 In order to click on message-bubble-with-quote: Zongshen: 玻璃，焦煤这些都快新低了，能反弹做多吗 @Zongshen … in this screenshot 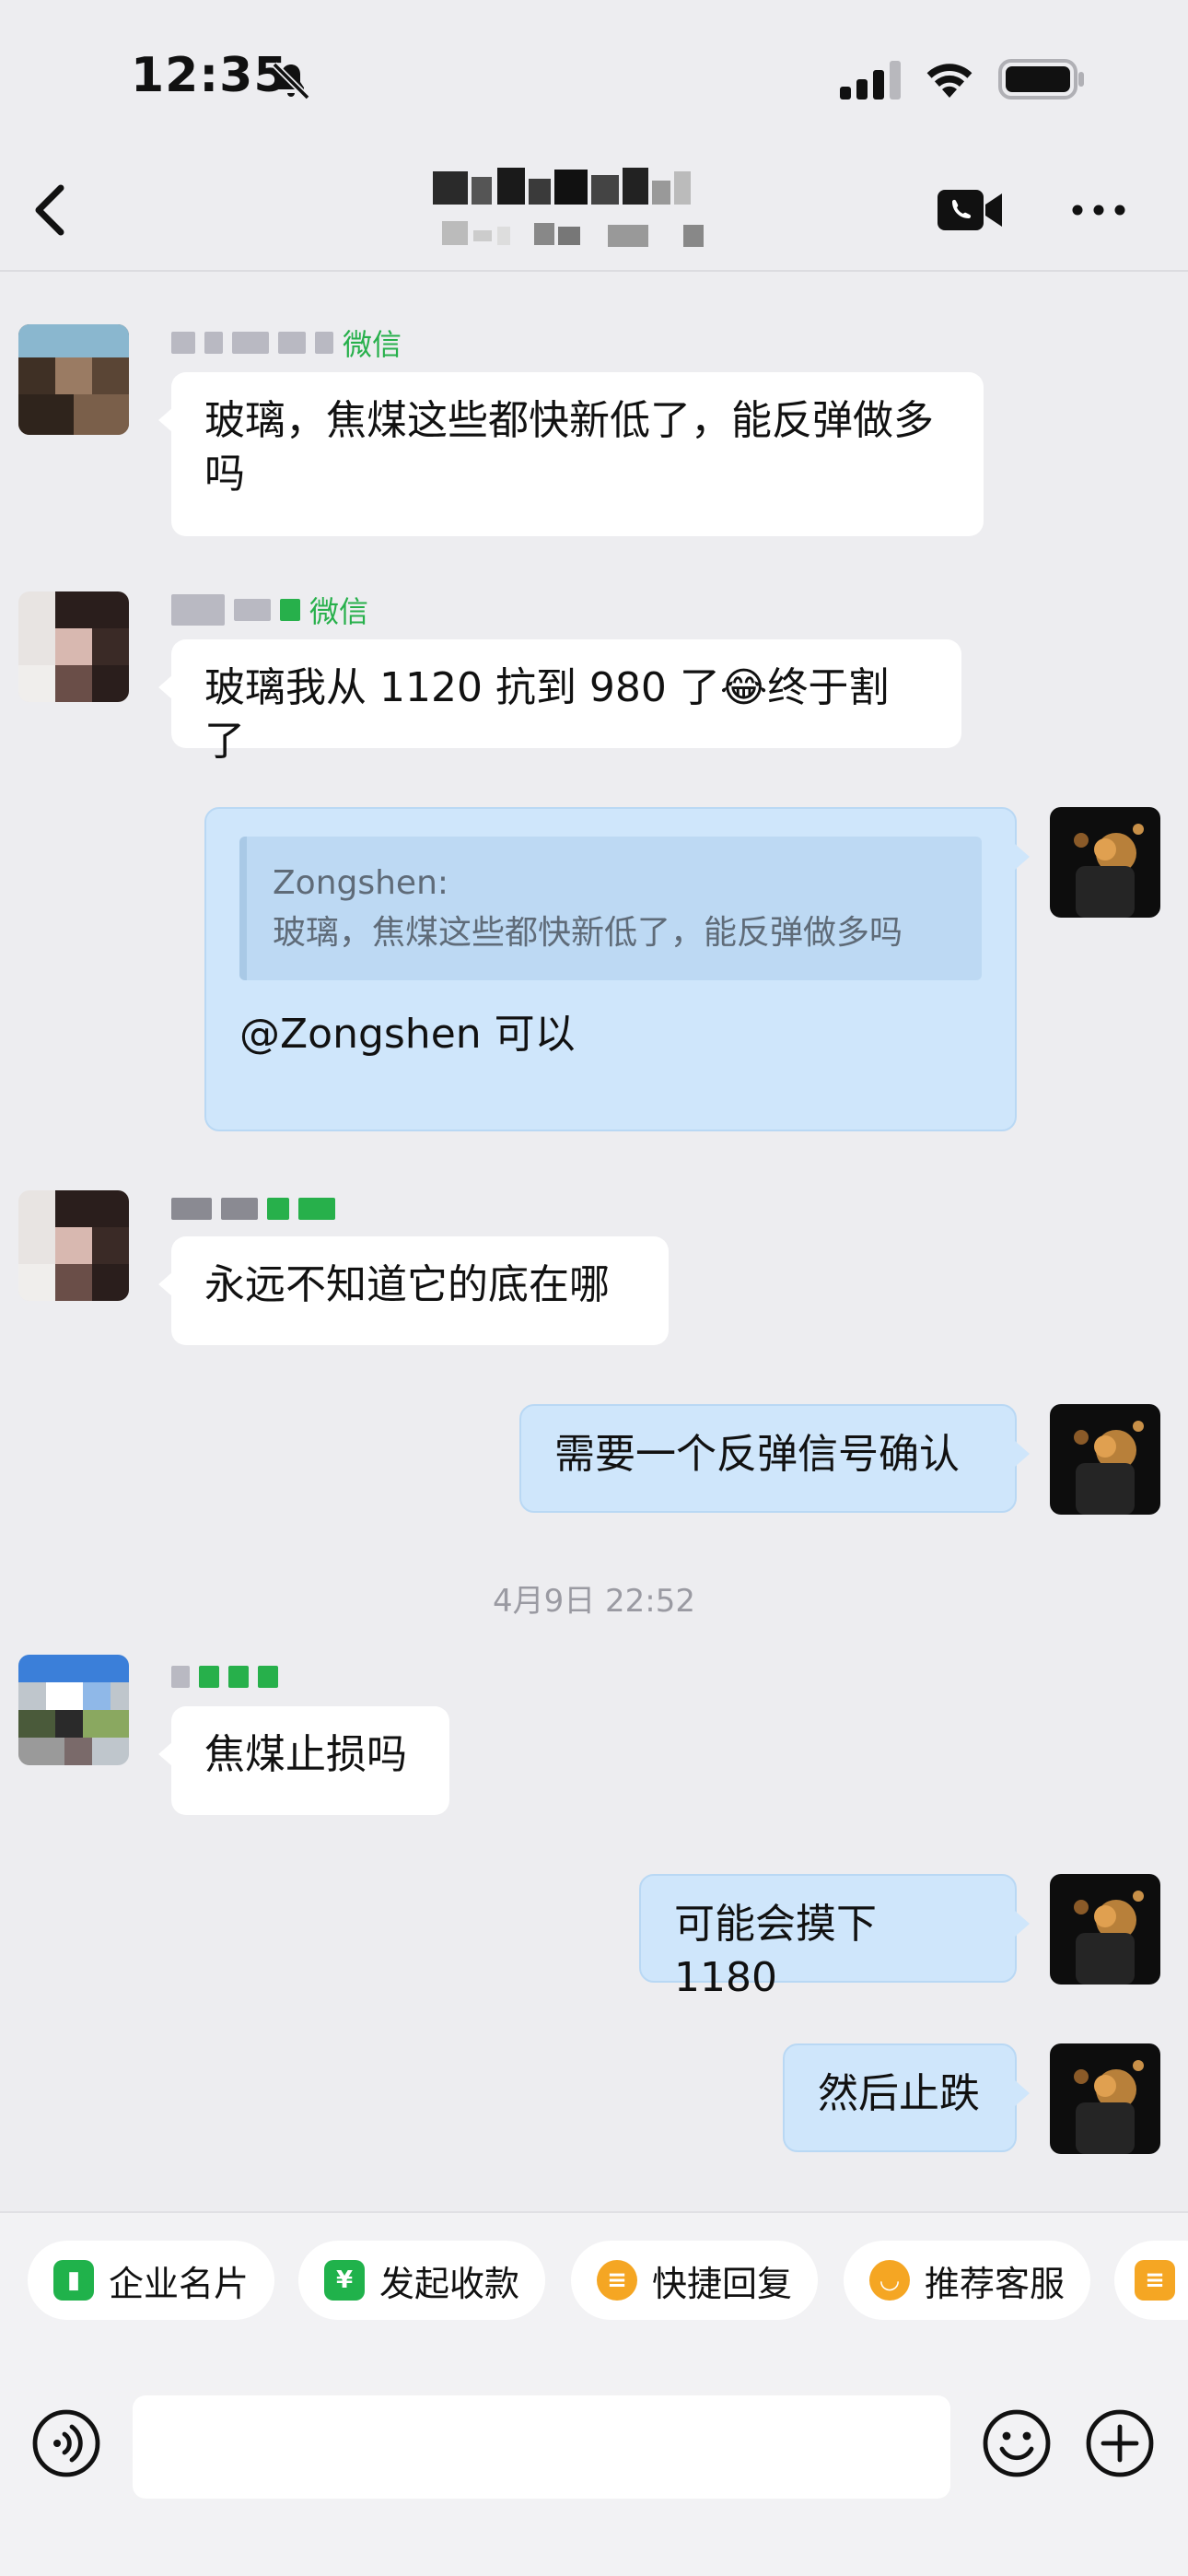, I will do `click(617, 969)`.